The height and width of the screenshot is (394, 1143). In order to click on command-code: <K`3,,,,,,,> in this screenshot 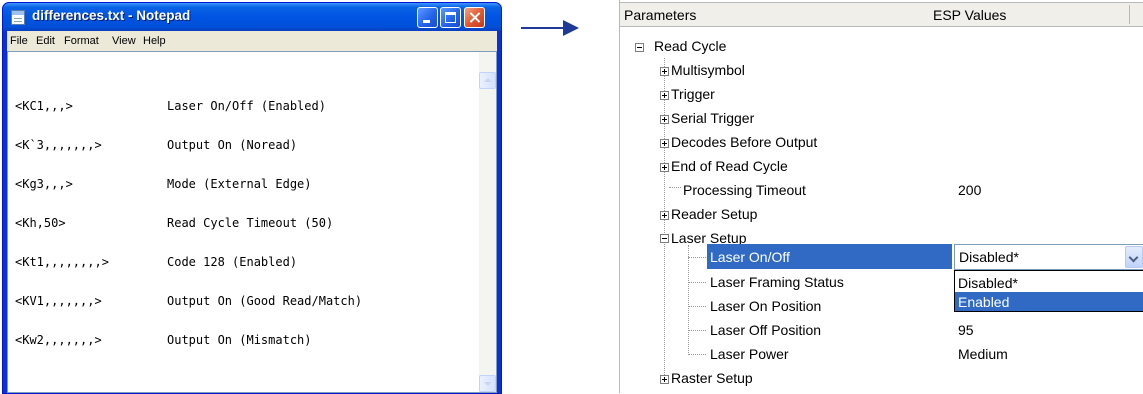, I will do `click(58, 145)`.